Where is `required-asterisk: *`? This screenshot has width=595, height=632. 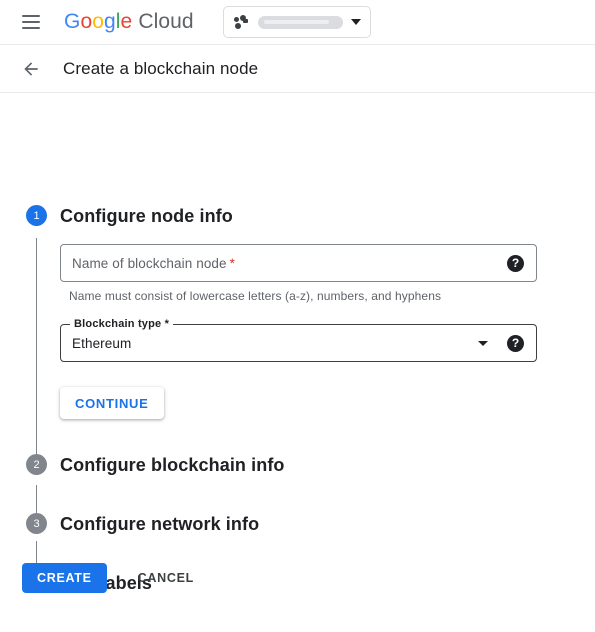 required-asterisk: * is located at coordinates (232, 263).